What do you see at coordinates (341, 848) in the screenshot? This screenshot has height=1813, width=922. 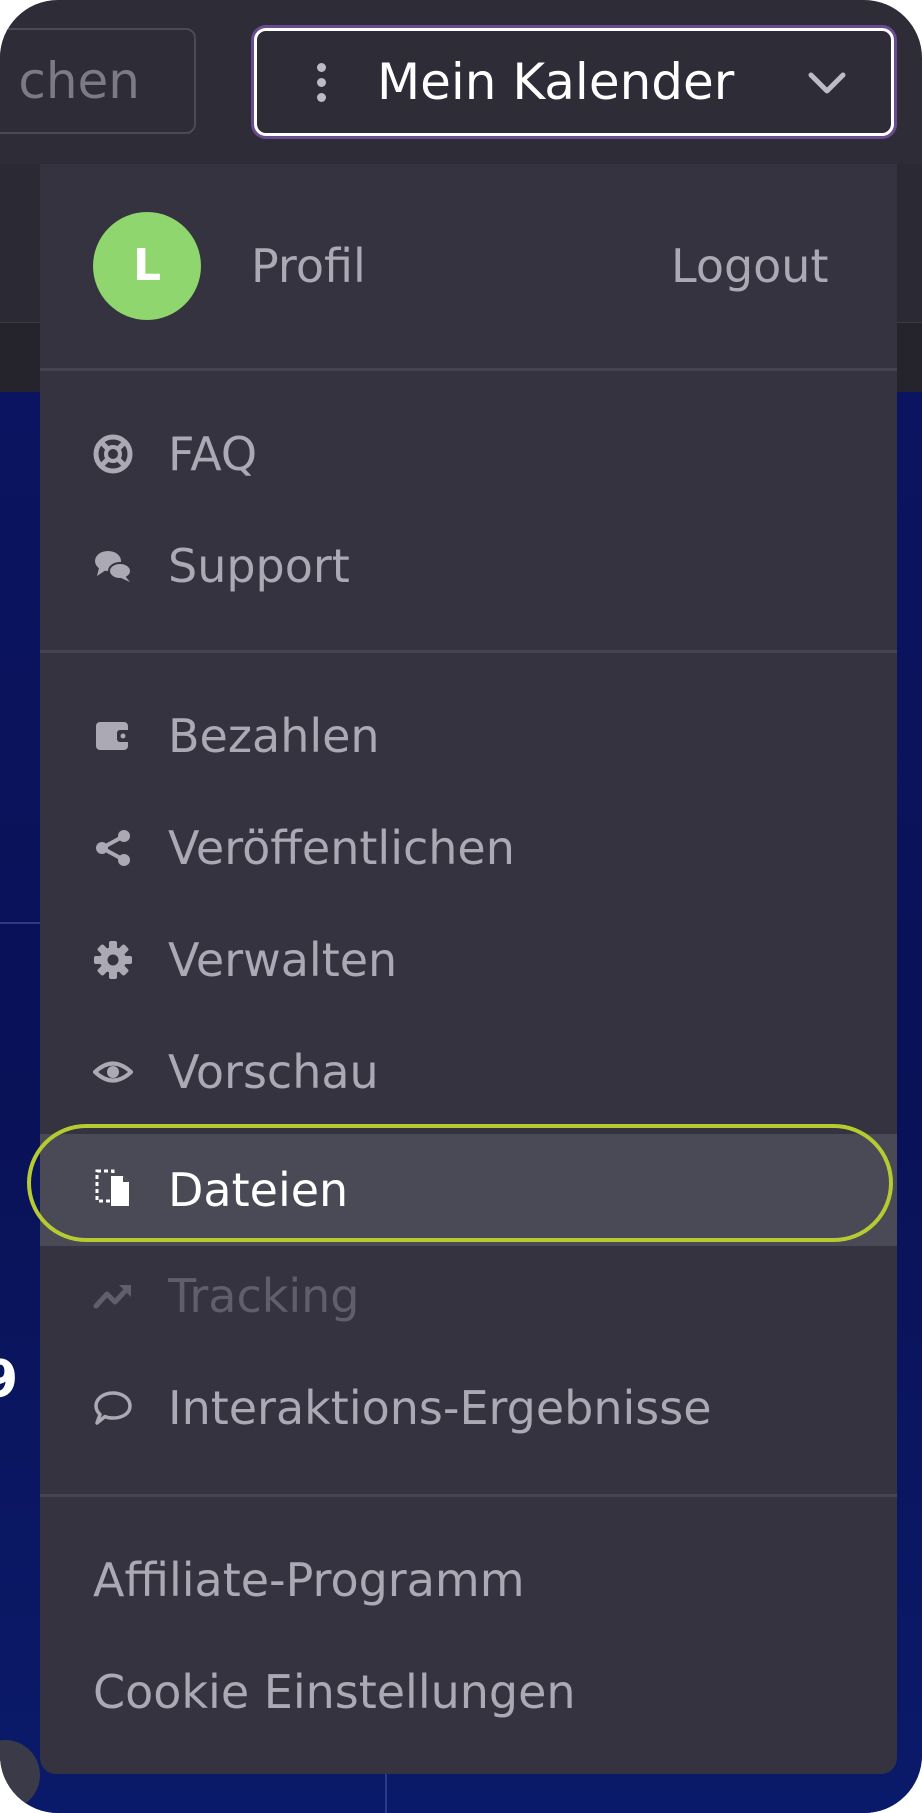 I see `menu-item-label: Veröffentlichen` at bounding box center [341, 848].